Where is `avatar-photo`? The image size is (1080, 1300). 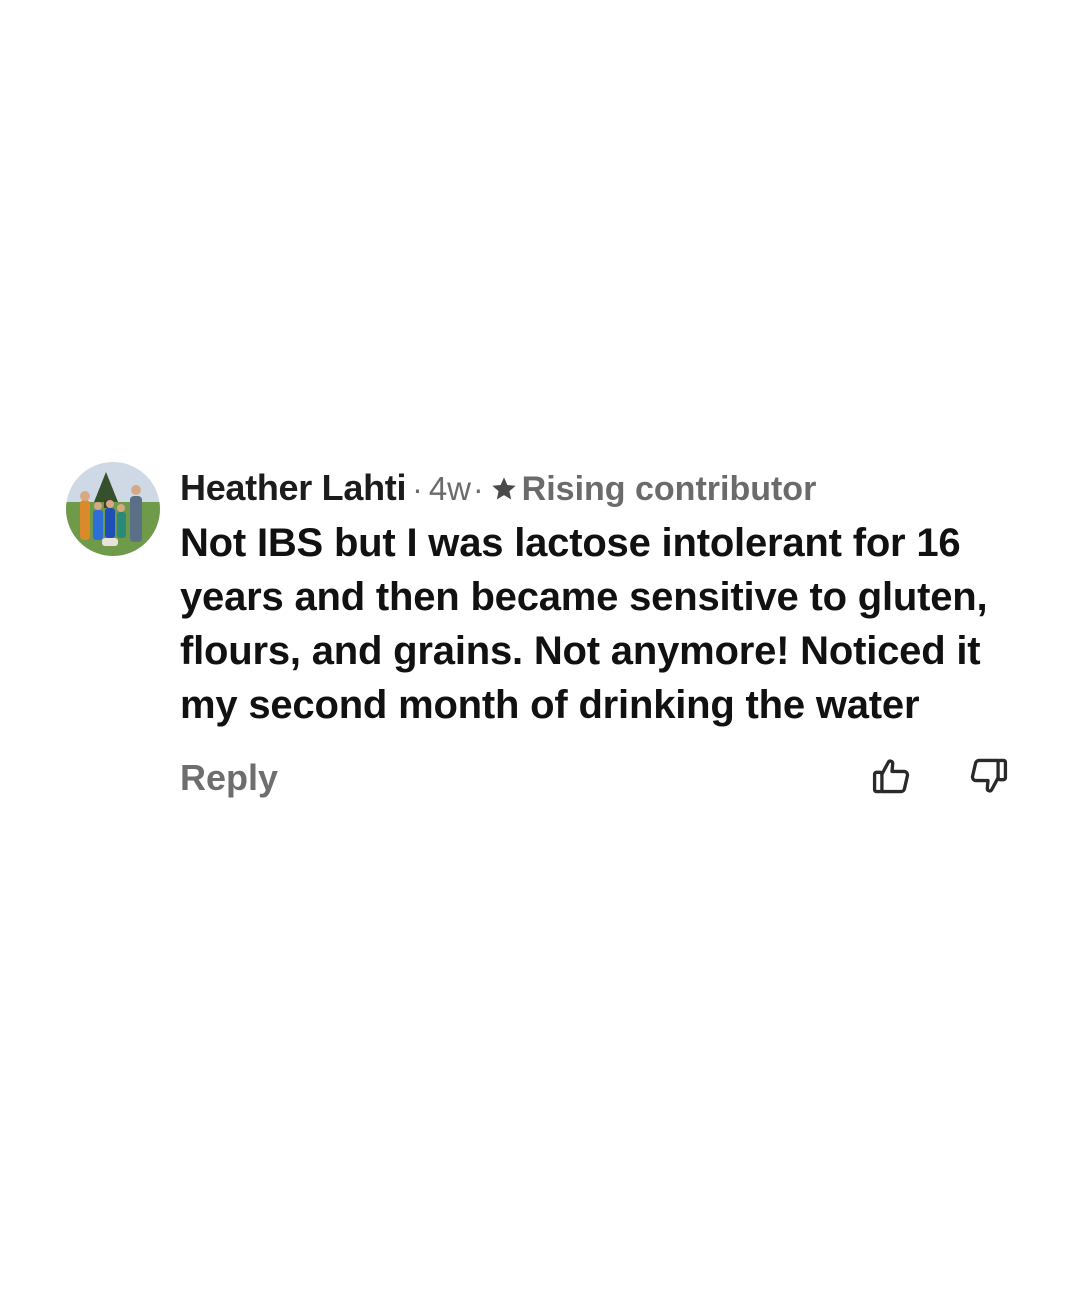 avatar-photo is located at coordinates (113, 509).